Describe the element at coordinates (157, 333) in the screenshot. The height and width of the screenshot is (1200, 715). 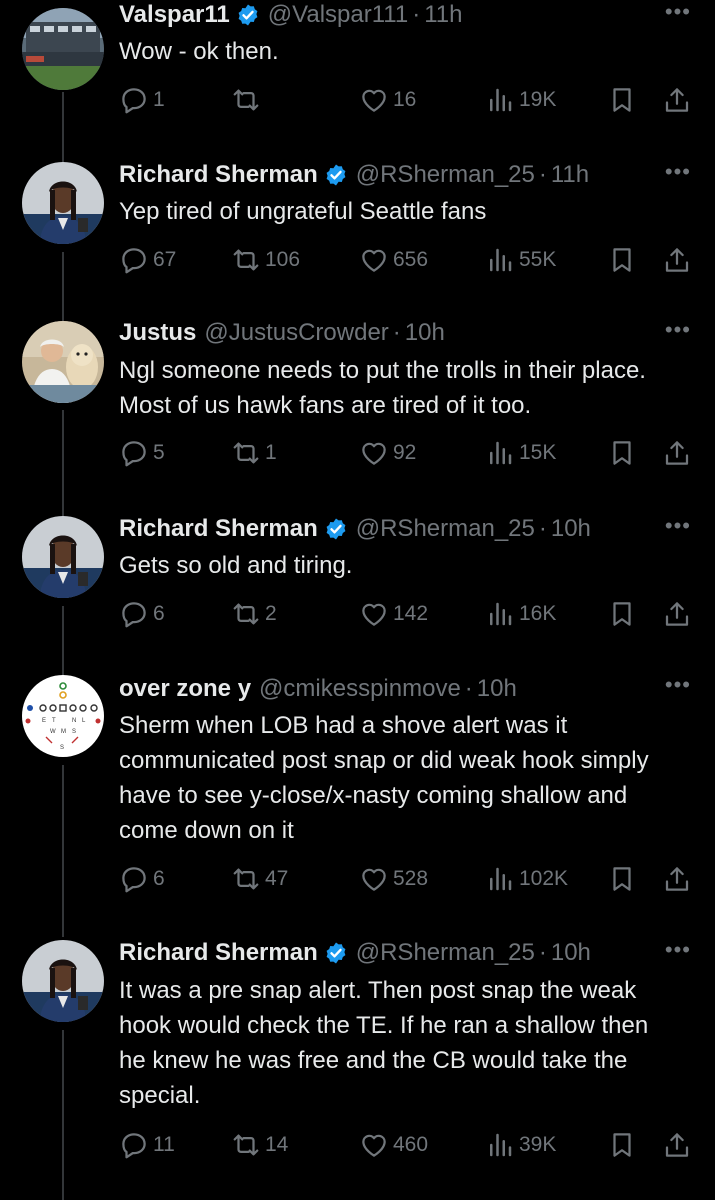
I see `author-name: Justus` at that location.